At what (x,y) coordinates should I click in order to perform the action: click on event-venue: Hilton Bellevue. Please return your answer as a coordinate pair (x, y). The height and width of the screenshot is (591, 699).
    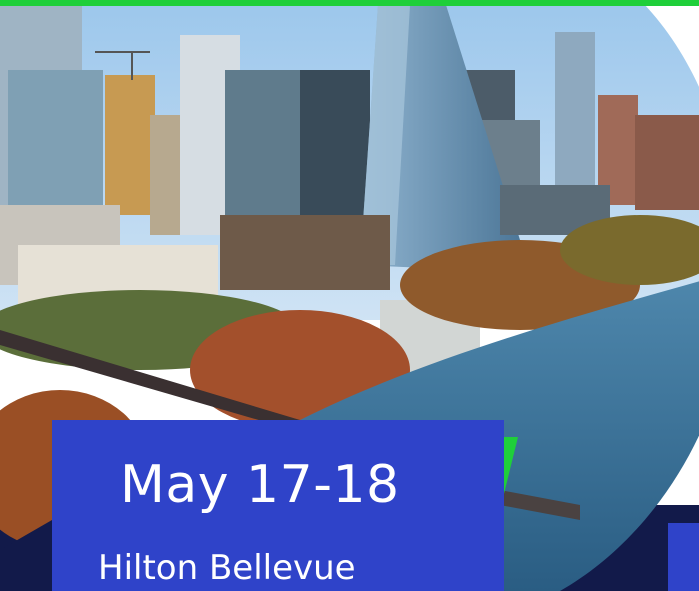
    Looking at the image, I should click on (227, 568).